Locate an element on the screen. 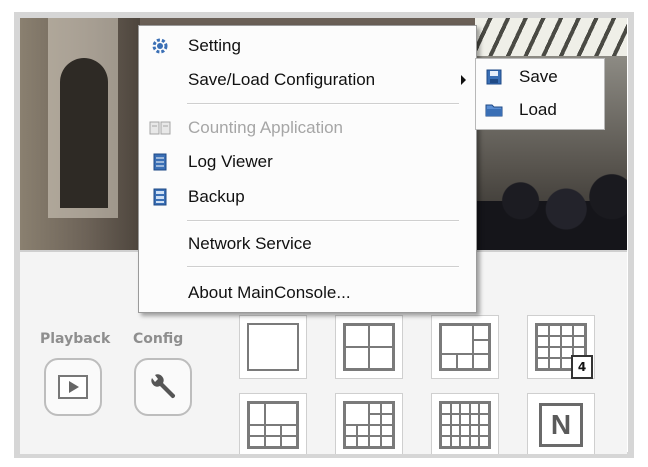  twenty-view-icon is located at coordinates (465, 425).